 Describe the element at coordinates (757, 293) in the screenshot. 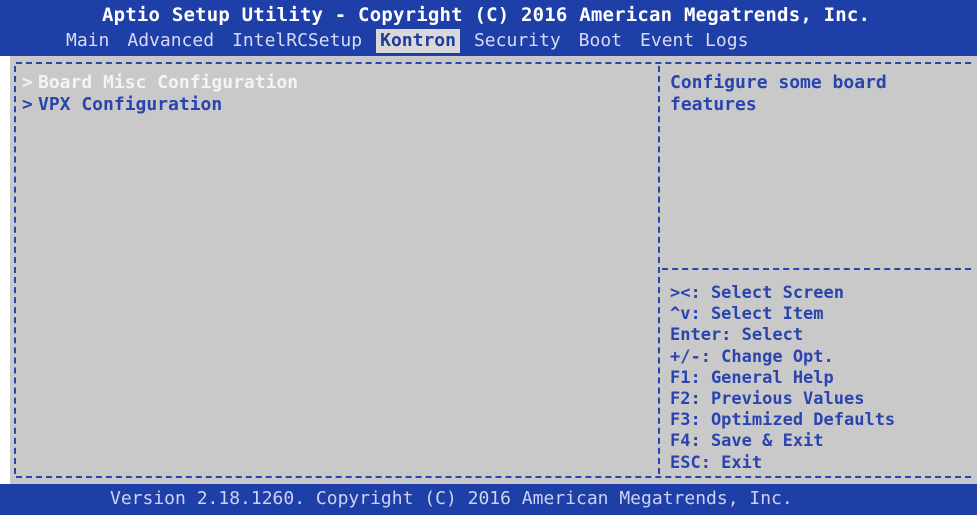

I see `key-select-screen: ><: Select Screen` at that location.